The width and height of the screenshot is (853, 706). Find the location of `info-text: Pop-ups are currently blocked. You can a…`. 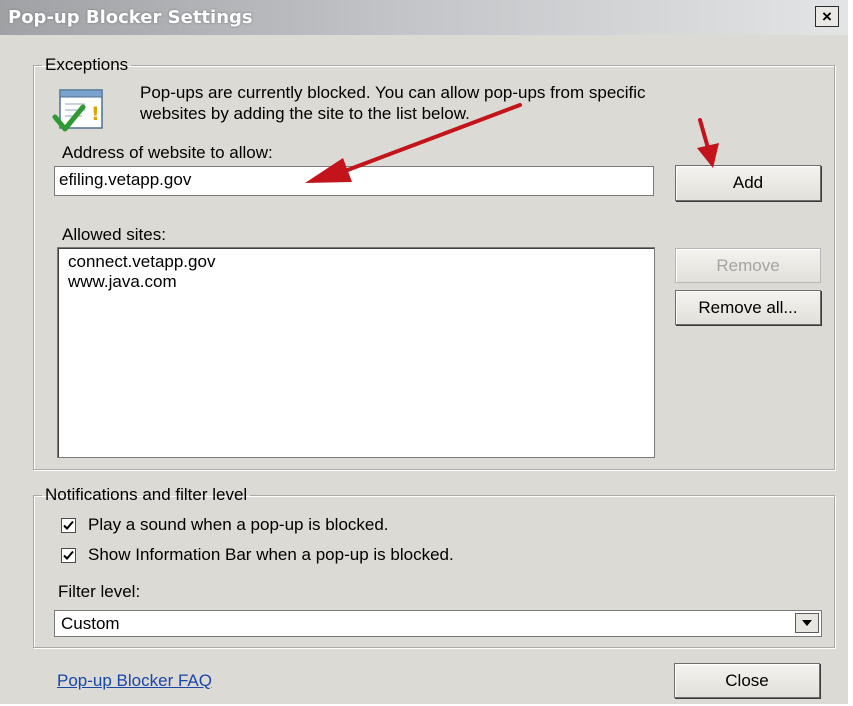

info-text: Pop-ups are currently blocked. You can a… is located at coordinates (393, 103).